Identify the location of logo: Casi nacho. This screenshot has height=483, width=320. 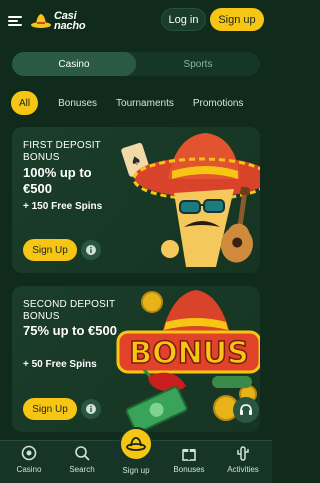
(58, 21).